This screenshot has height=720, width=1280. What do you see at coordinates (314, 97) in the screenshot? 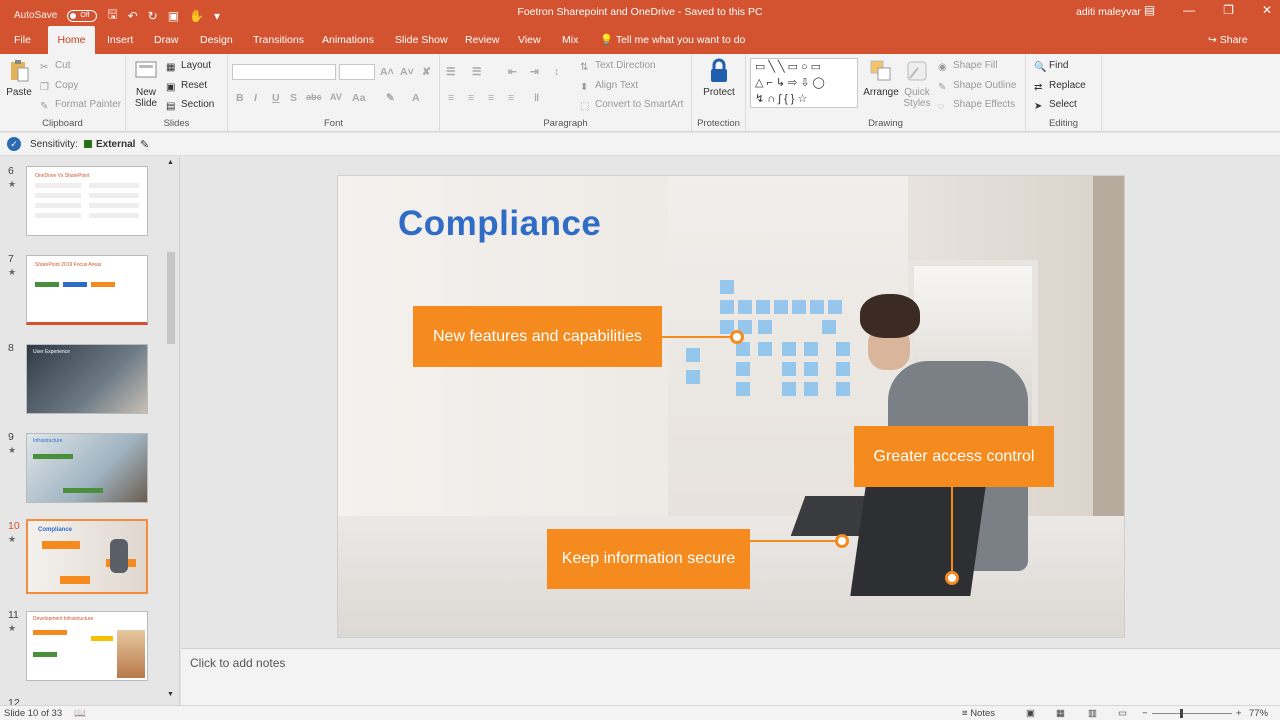
I see `strikethrough-icon: abc` at bounding box center [314, 97].